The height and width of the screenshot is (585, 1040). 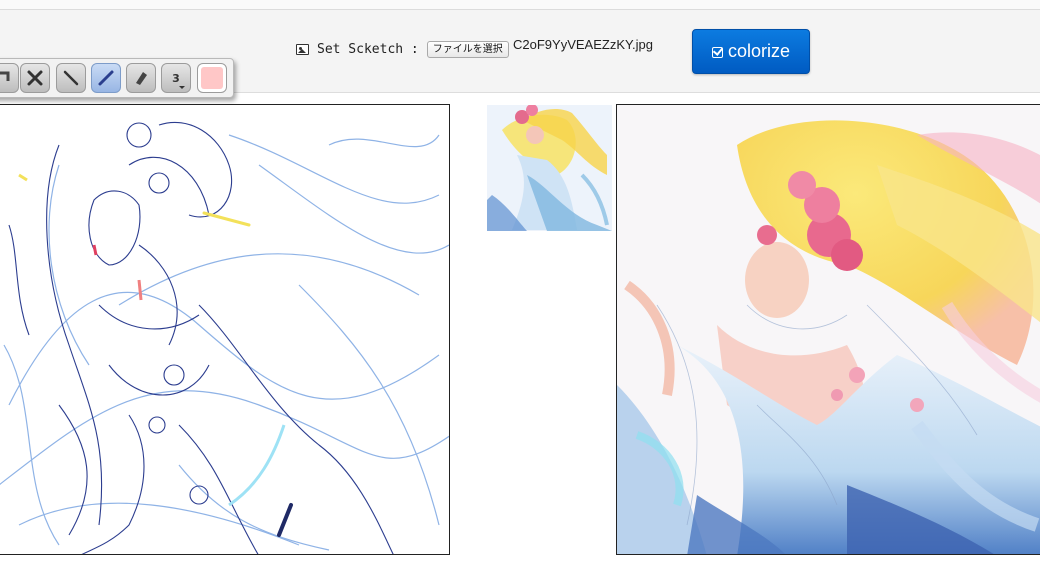 I want to click on file-choose-button: ファイルを選択, so click(x=467, y=49).